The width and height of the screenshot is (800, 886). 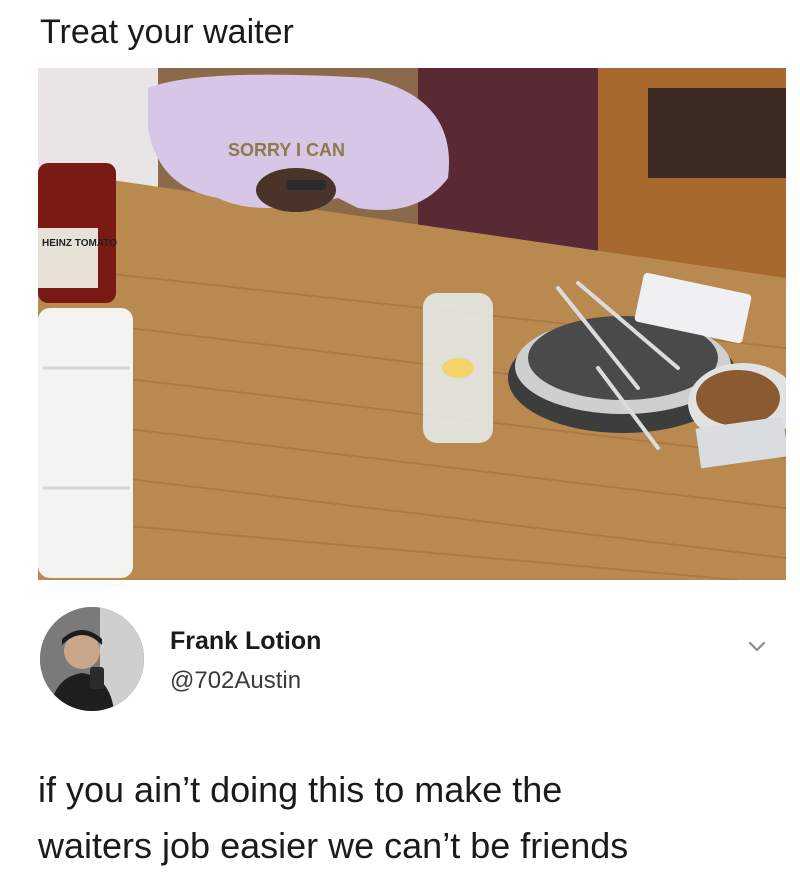 I want to click on display-name: Frank Lotion, so click(x=245, y=641).